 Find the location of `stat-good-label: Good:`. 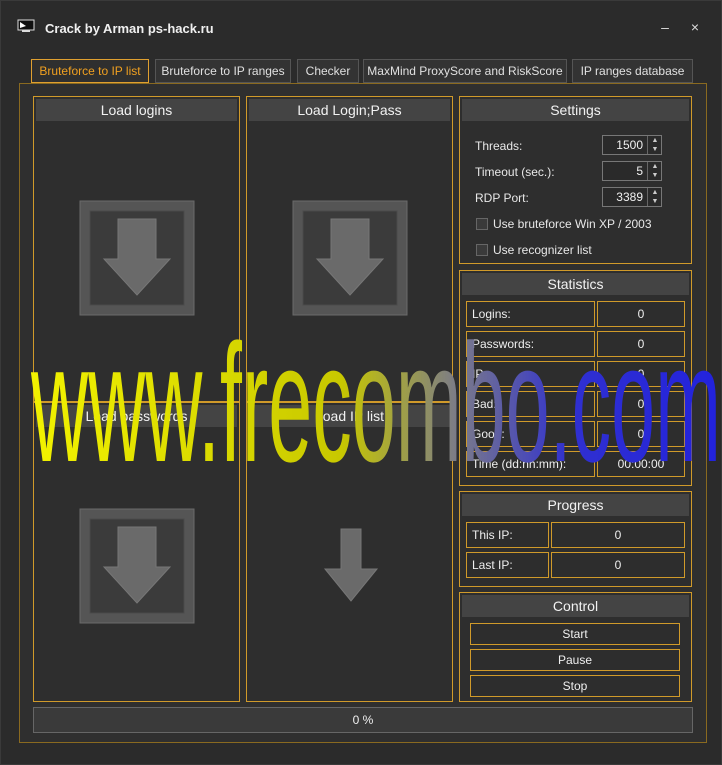

stat-good-label: Good: is located at coordinates (530, 434).